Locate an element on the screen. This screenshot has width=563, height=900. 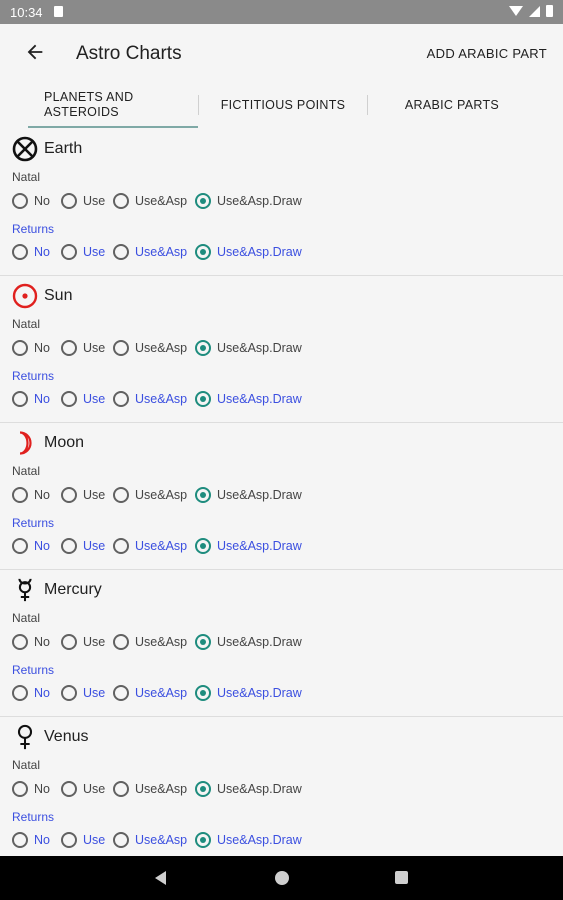
tab-planets-and-asteroids: PLANETS AND ASTEROIDS is located at coordinates (109, 105).